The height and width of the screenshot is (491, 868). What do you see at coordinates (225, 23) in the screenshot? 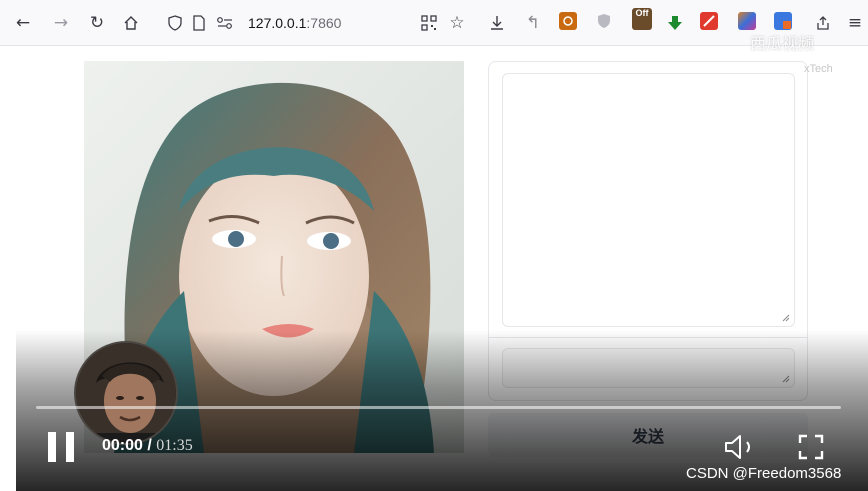
I see `permissions-icon` at bounding box center [225, 23].